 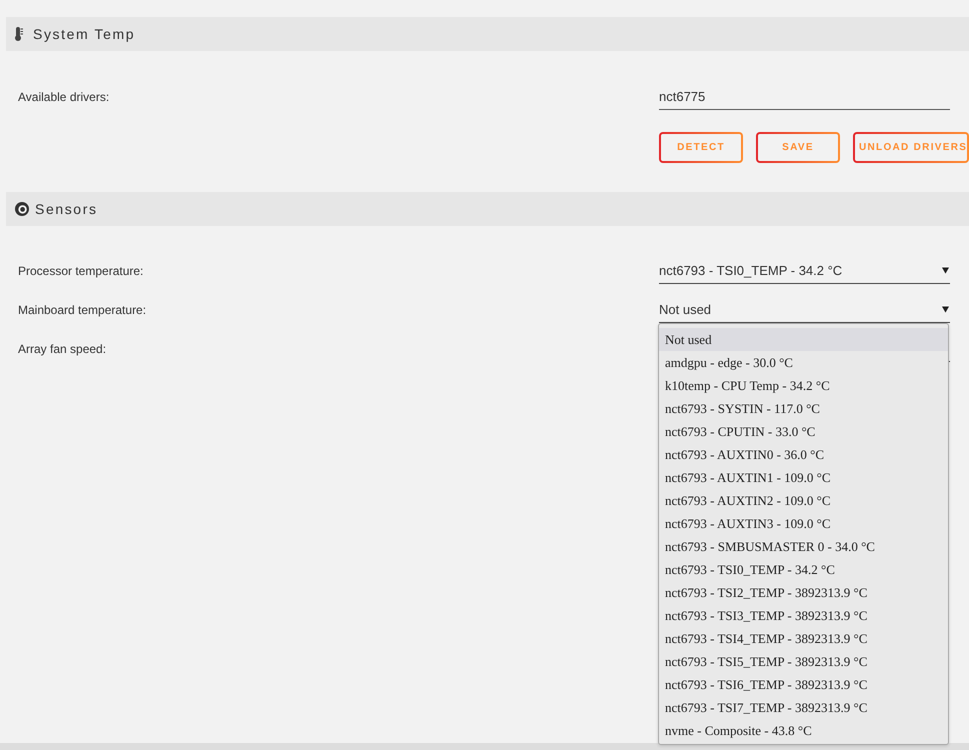 What do you see at coordinates (66, 209) in the screenshot?
I see `section-title: Sensors` at bounding box center [66, 209].